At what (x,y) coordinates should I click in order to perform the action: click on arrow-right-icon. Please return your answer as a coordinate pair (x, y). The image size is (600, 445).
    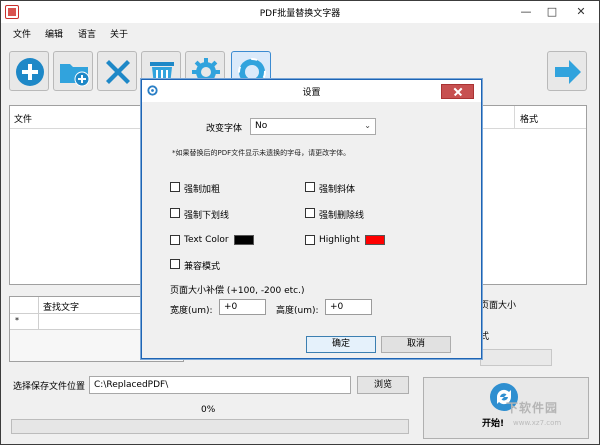
    Looking at the image, I should click on (568, 72).